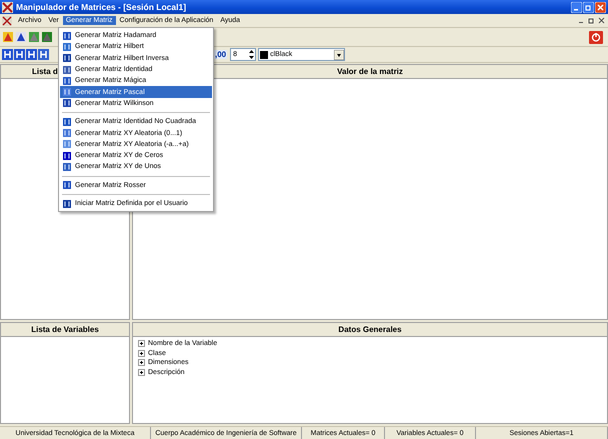 The image size is (608, 439). Describe the element at coordinates (65, 330) in the screenshot. I see `panel-header: Lista de Variables` at that location.